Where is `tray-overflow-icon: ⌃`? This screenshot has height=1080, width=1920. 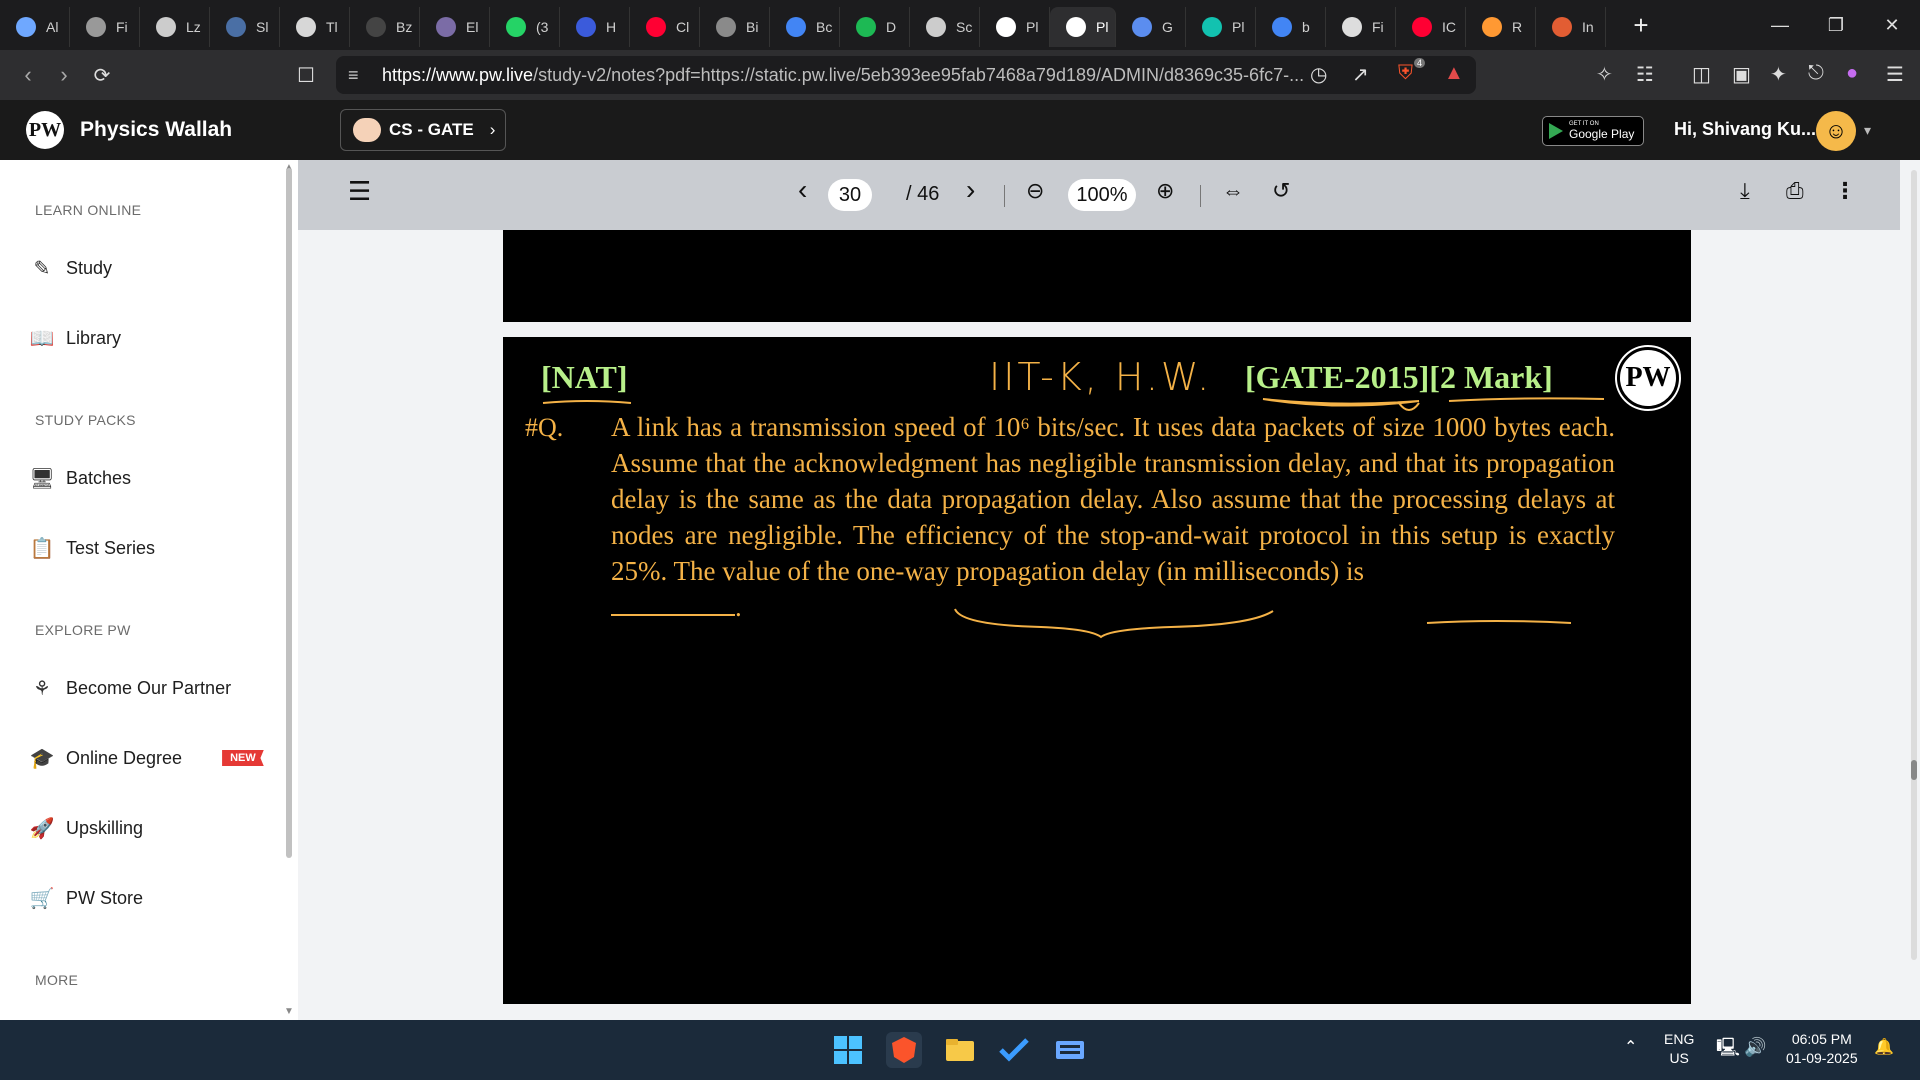
tray-overflow-icon: ⌃ is located at coordinates (1630, 1047).